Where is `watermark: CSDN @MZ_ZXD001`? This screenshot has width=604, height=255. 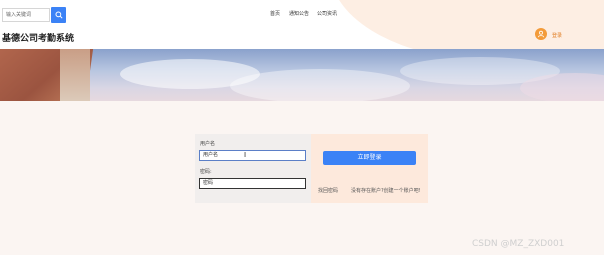
watermark: CSDN @MZ_ZXD001 is located at coordinates (518, 244).